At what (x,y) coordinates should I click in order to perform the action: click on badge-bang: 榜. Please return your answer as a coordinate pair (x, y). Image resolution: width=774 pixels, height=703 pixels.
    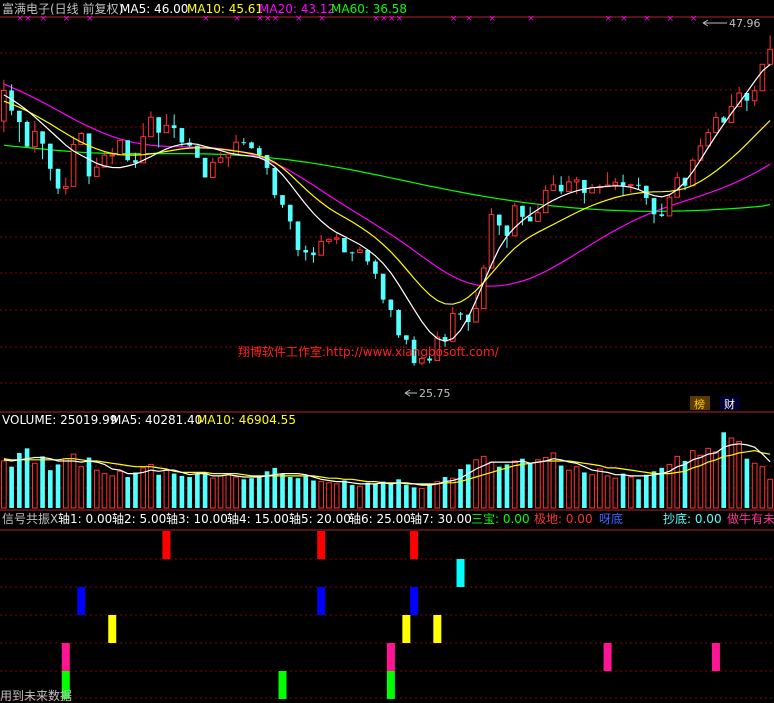
    Looking at the image, I should click on (699, 404).